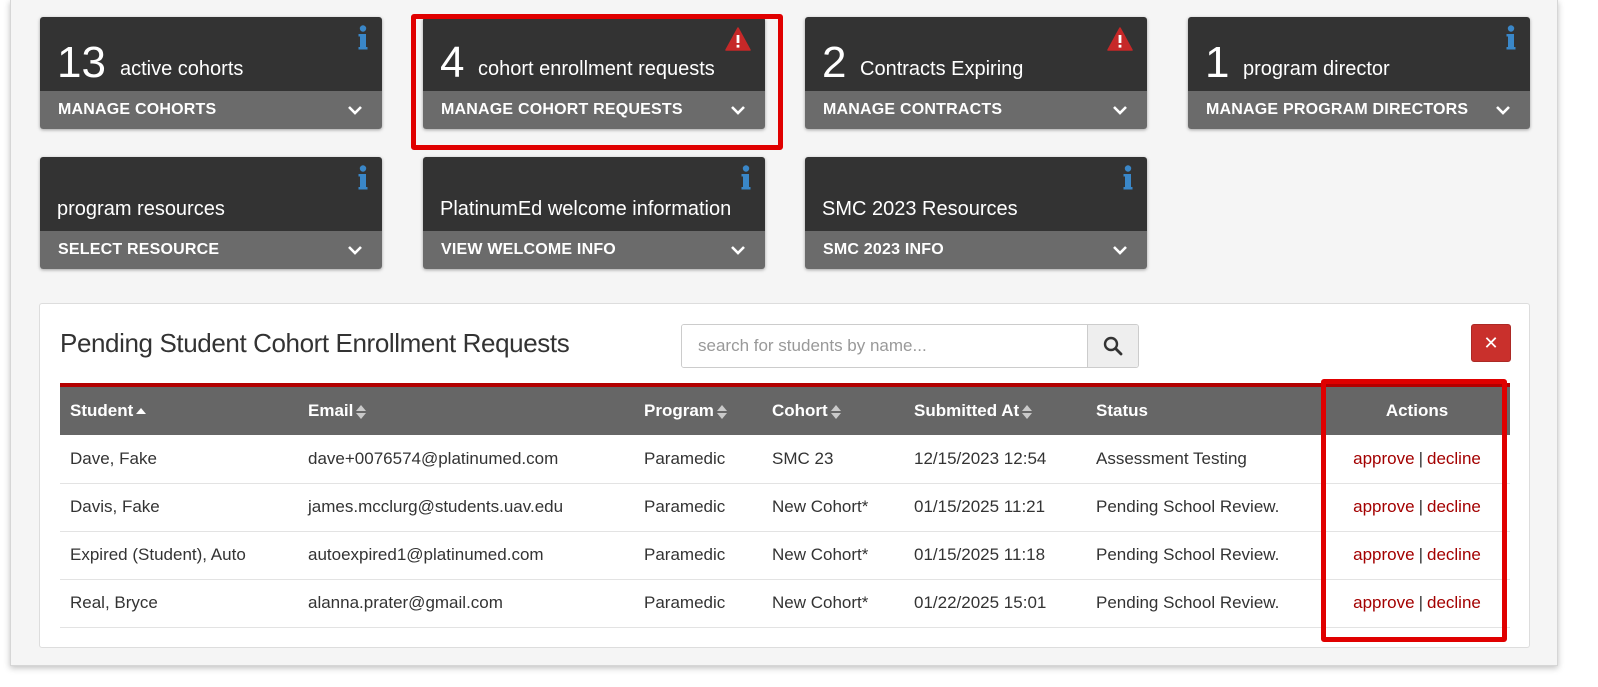 This screenshot has width=1598, height=687. I want to click on tile-label: PlatinumEd welcome information, so click(586, 209).